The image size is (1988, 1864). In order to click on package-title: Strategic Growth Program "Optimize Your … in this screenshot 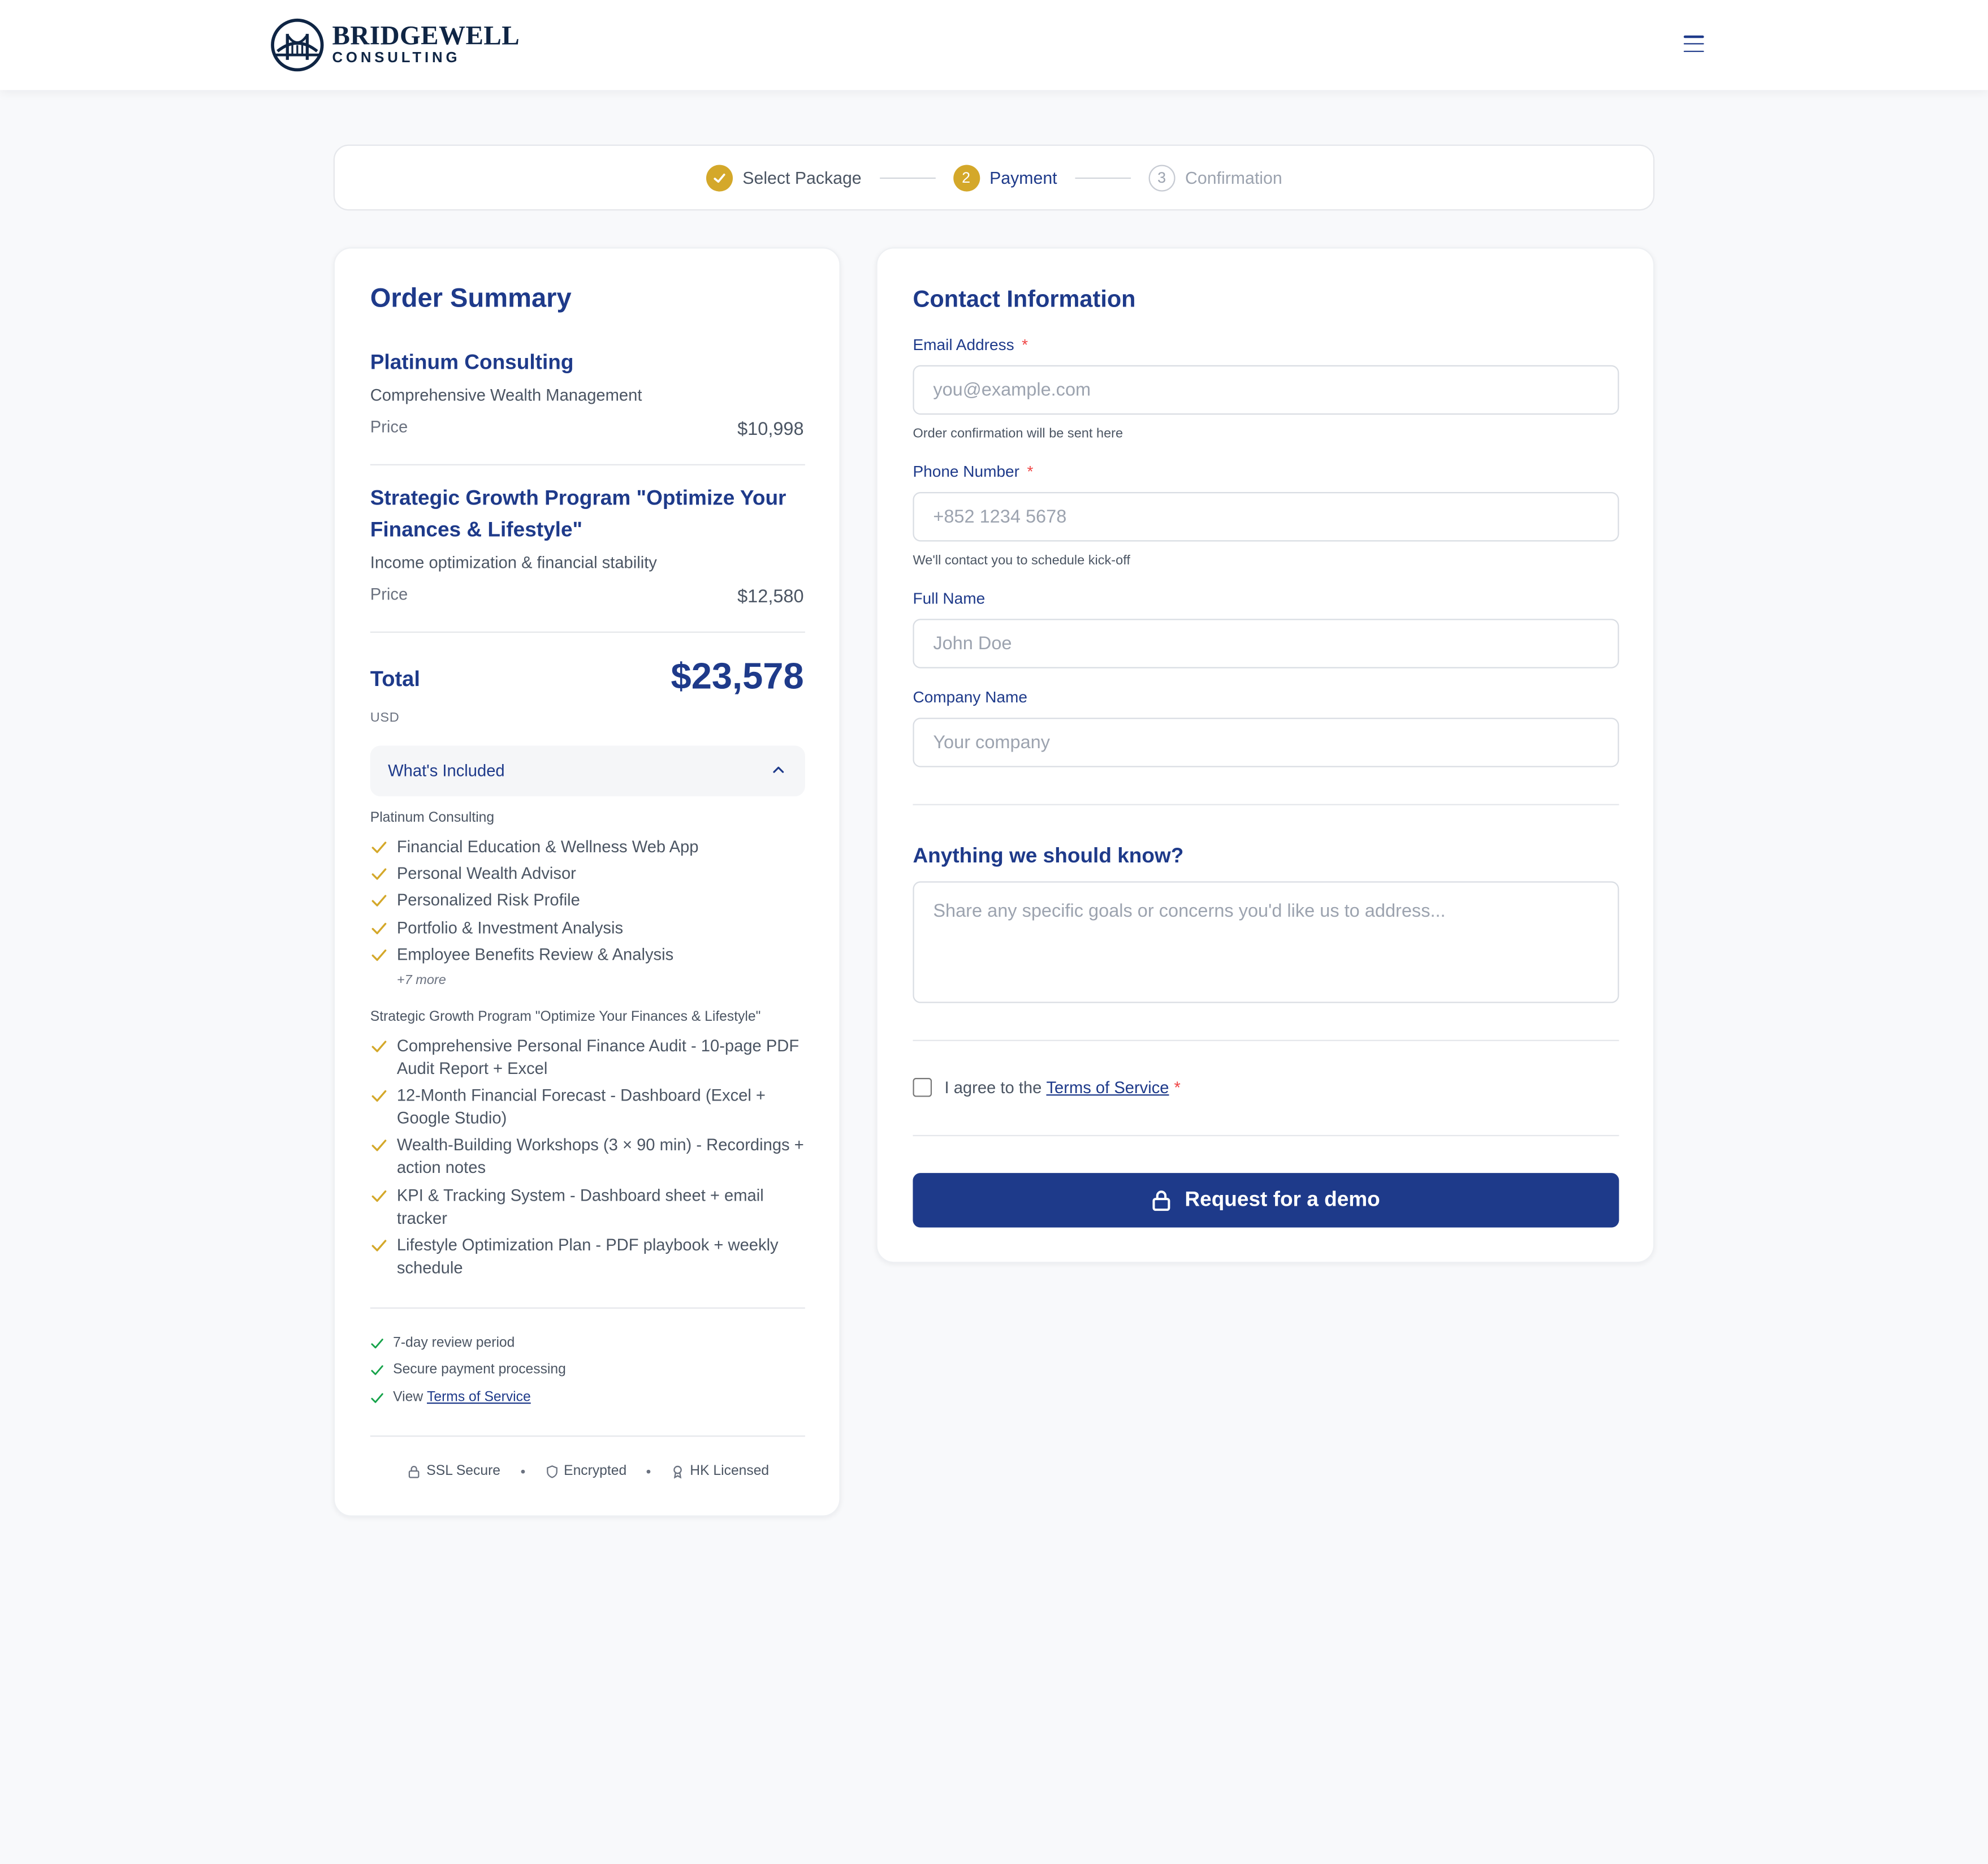, I will do `click(578, 514)`.